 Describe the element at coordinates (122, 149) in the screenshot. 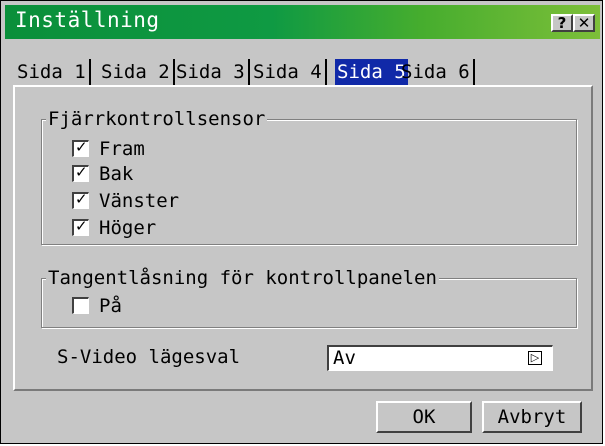

I see `checkbox-fram-label: Fram` at that location.